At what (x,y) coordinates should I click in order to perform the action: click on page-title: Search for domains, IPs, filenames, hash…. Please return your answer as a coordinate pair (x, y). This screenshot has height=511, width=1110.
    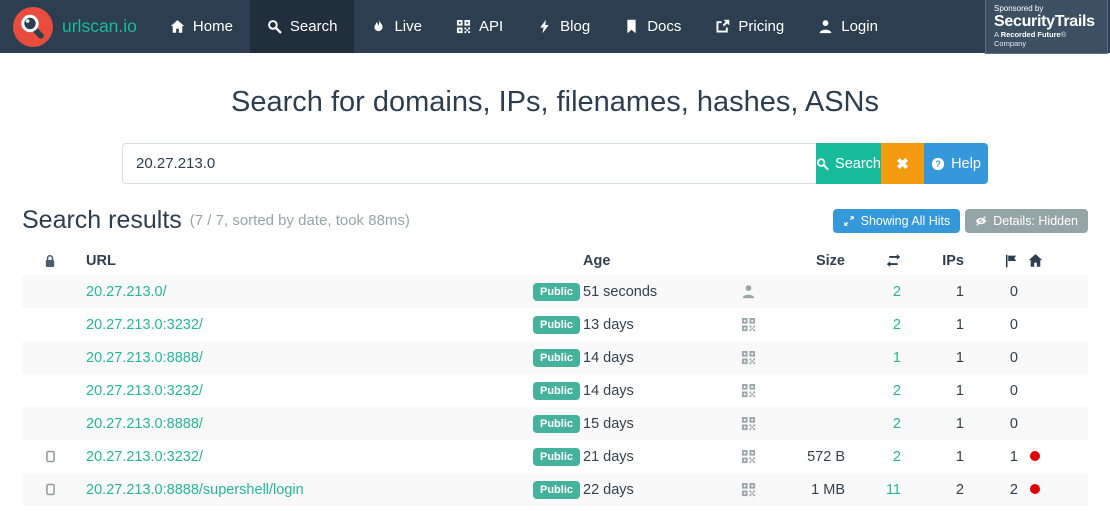
    Looking at the image, I should click on (555, 102).